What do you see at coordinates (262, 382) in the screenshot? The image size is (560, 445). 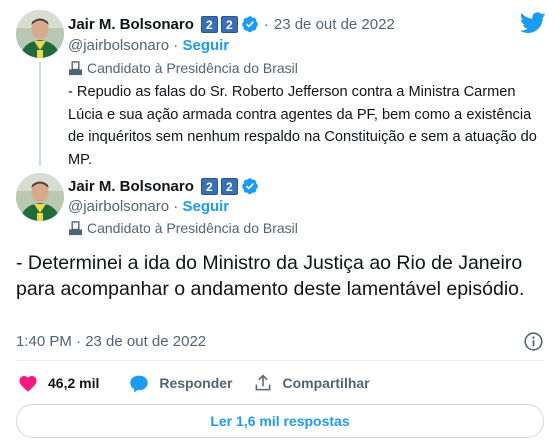 I see `share-icon` at bounding box center [262, 382].